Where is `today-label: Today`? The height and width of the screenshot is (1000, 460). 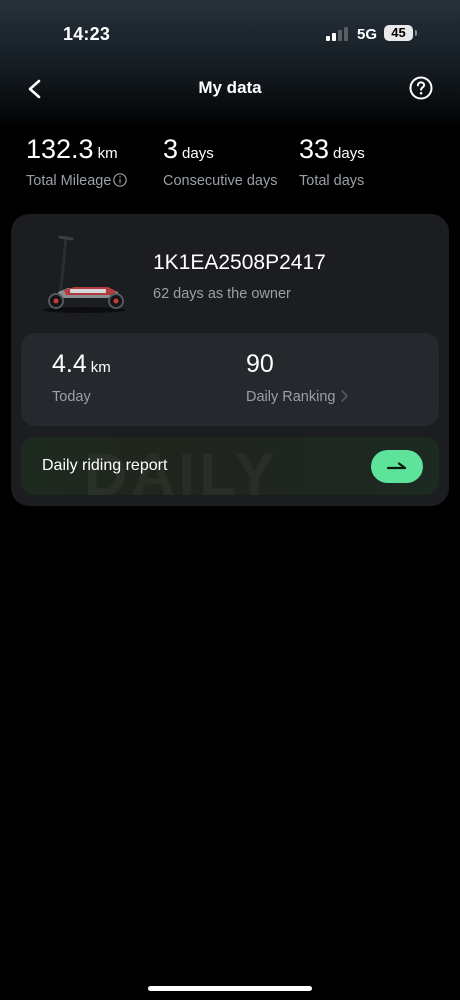 today-label: Today is located at coordinates (71, 397).